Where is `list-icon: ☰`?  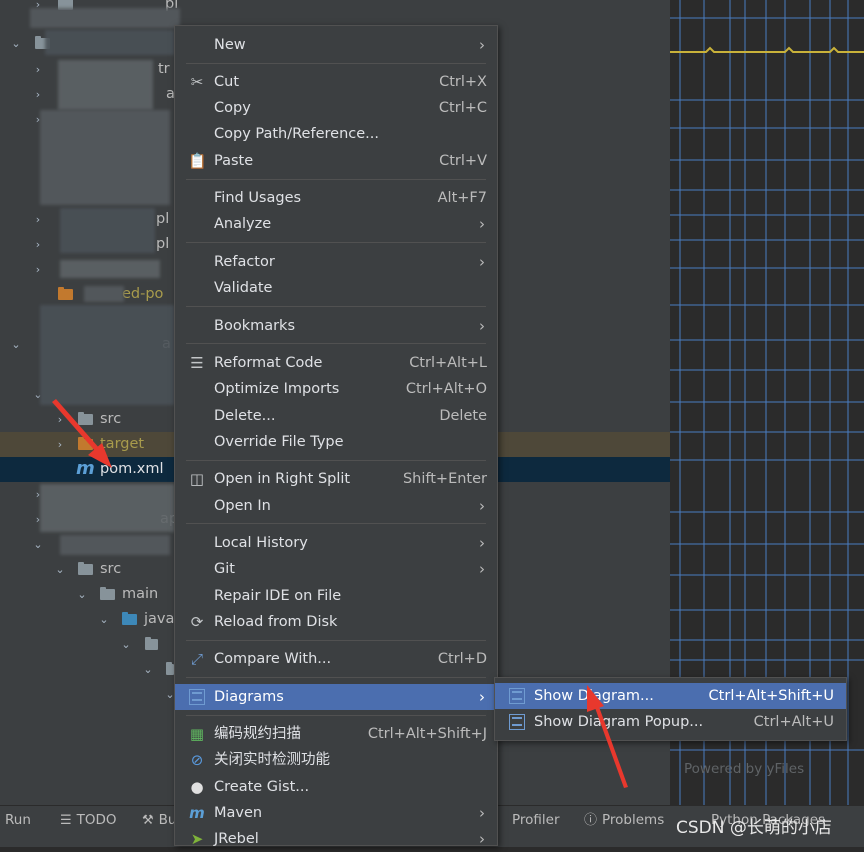 list-icon: ☰ is located at coordinates (66, 820).